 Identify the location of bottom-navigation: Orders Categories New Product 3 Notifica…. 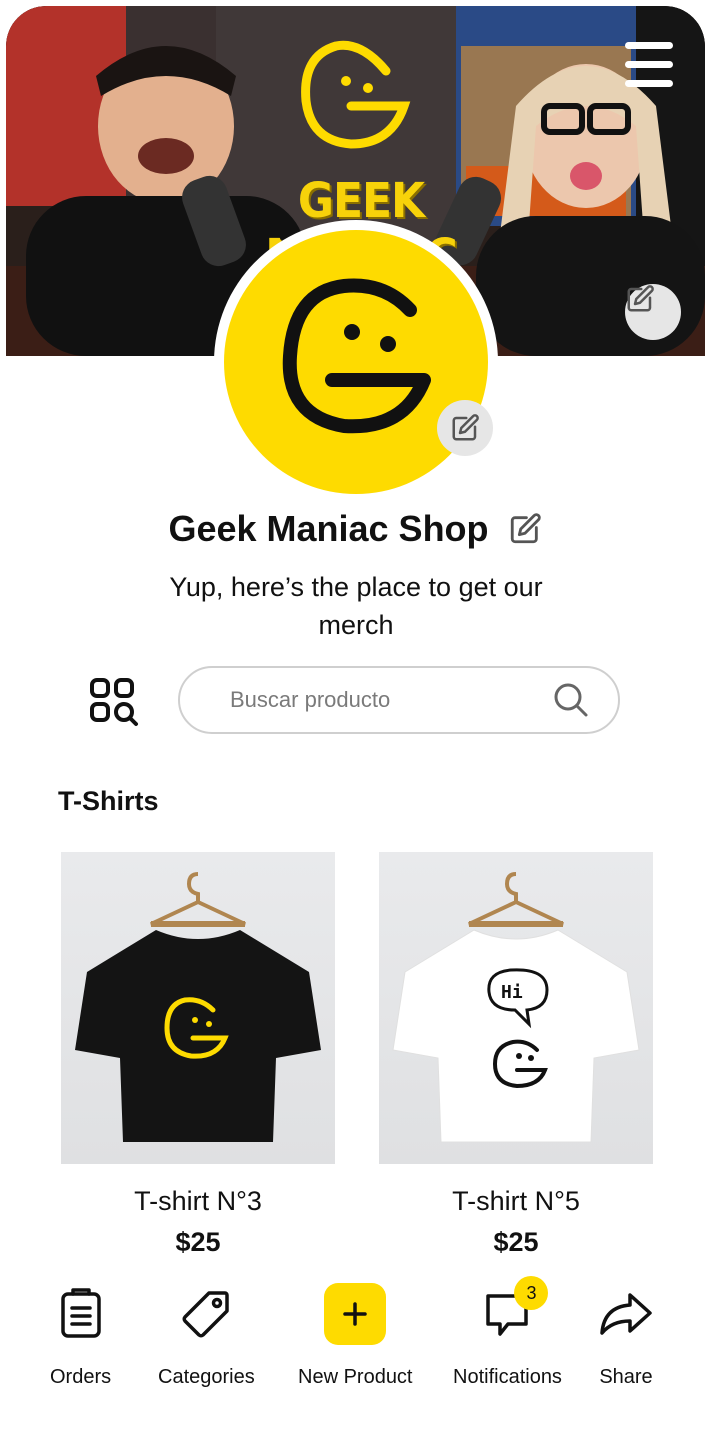
(355, 1339).